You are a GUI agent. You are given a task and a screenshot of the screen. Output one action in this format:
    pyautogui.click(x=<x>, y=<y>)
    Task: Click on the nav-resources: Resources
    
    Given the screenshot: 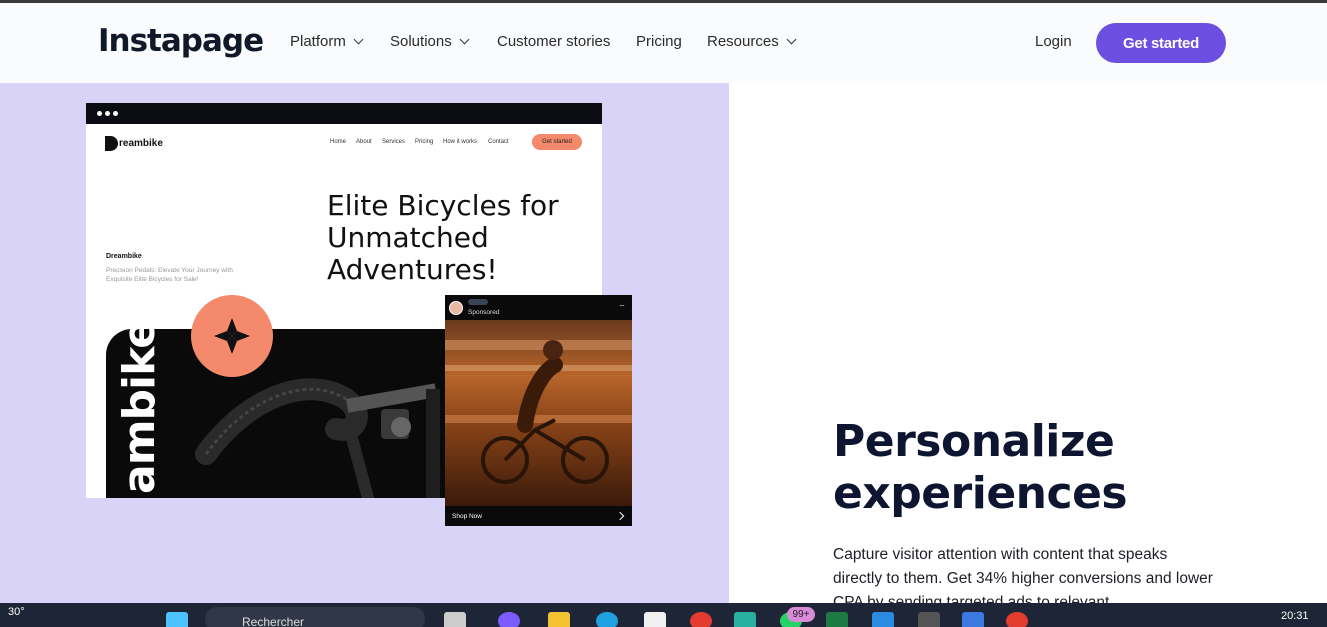 What is the action you would take?
    pyautogui.click(x=752, y=41)
    